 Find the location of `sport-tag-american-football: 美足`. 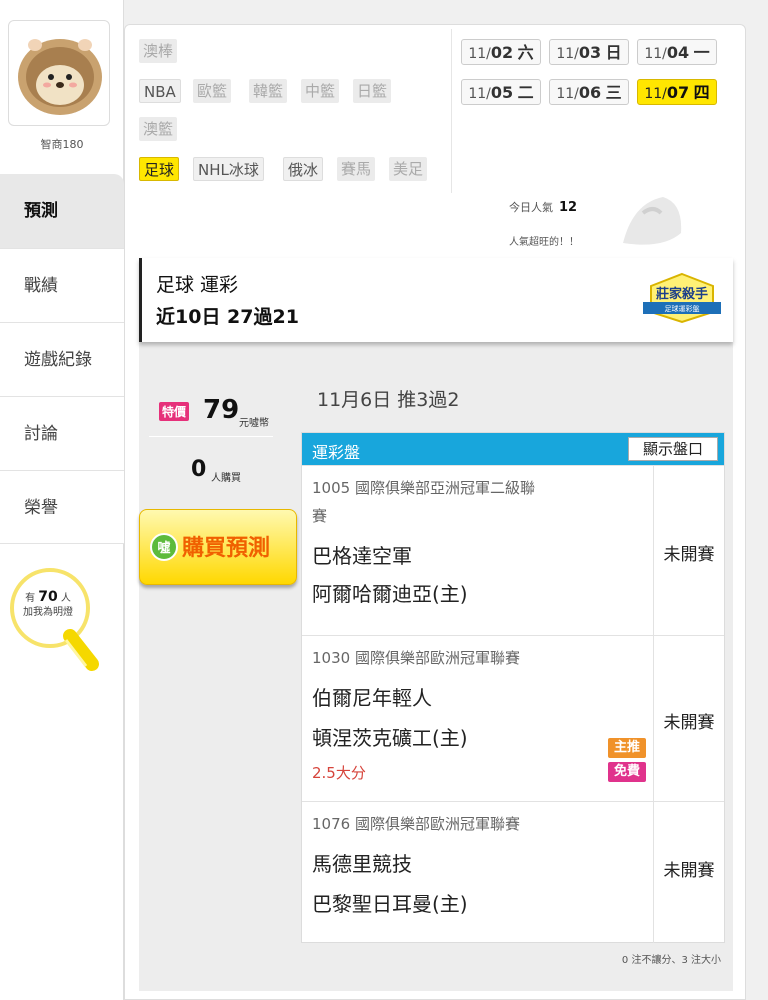

sport-tag-american-football: 美足 is located at coordinates (408, 169).